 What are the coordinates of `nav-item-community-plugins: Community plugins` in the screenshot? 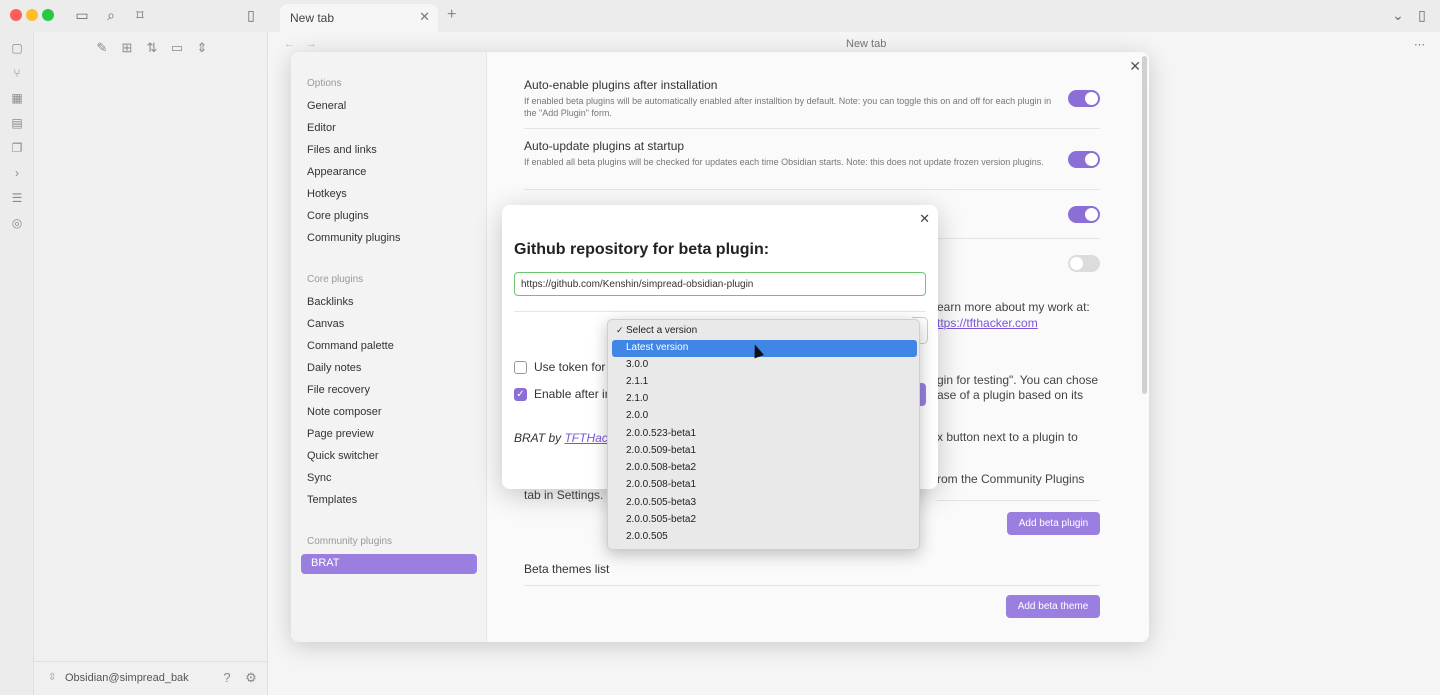 It's located at (354, 238).